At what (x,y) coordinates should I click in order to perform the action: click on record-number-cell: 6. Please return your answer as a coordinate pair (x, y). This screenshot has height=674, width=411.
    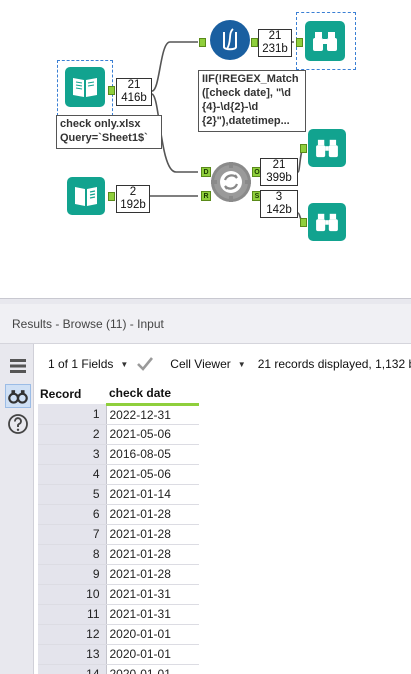
    Looking at the image, I should click on (72, 514).